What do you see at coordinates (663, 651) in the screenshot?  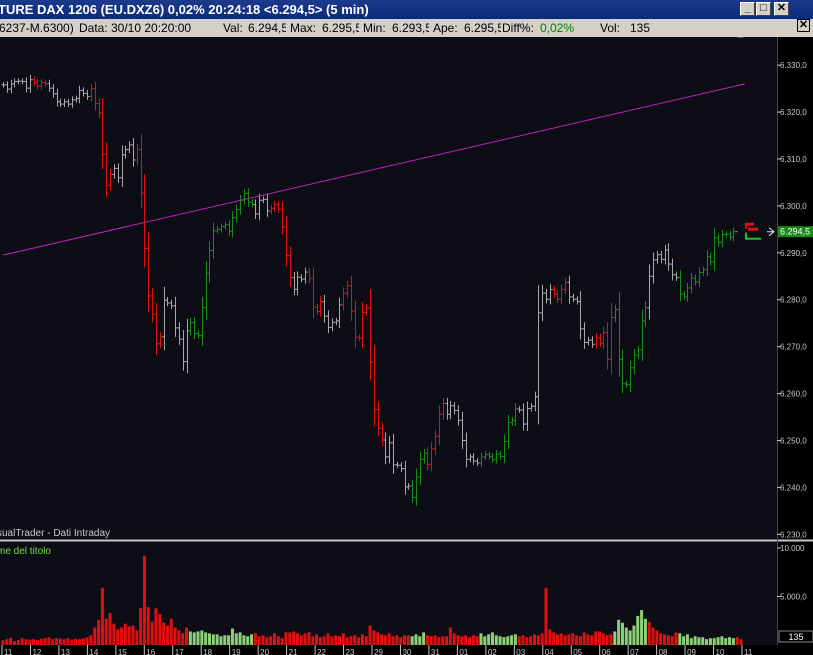 I see `time-tick-label: 08` at bounding box center [663, 651].